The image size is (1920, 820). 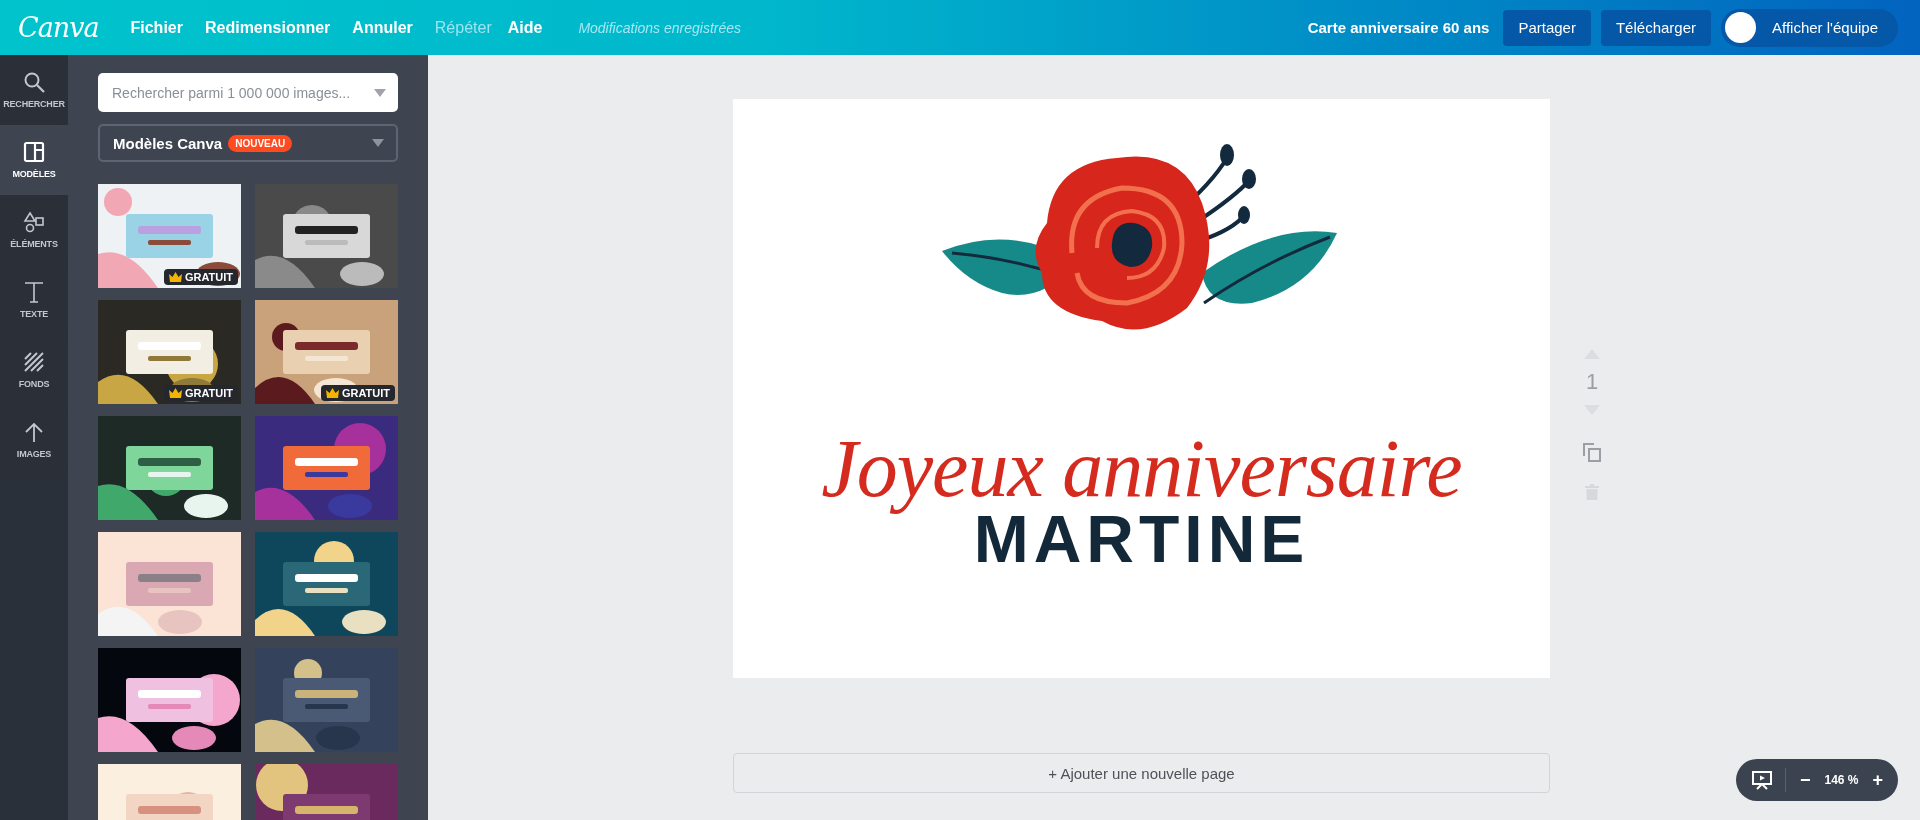 What do you see at coordinates (1141, 539) in the screenshot?
I see `name-text: MARTINE` at bounding box center [1141, 539].